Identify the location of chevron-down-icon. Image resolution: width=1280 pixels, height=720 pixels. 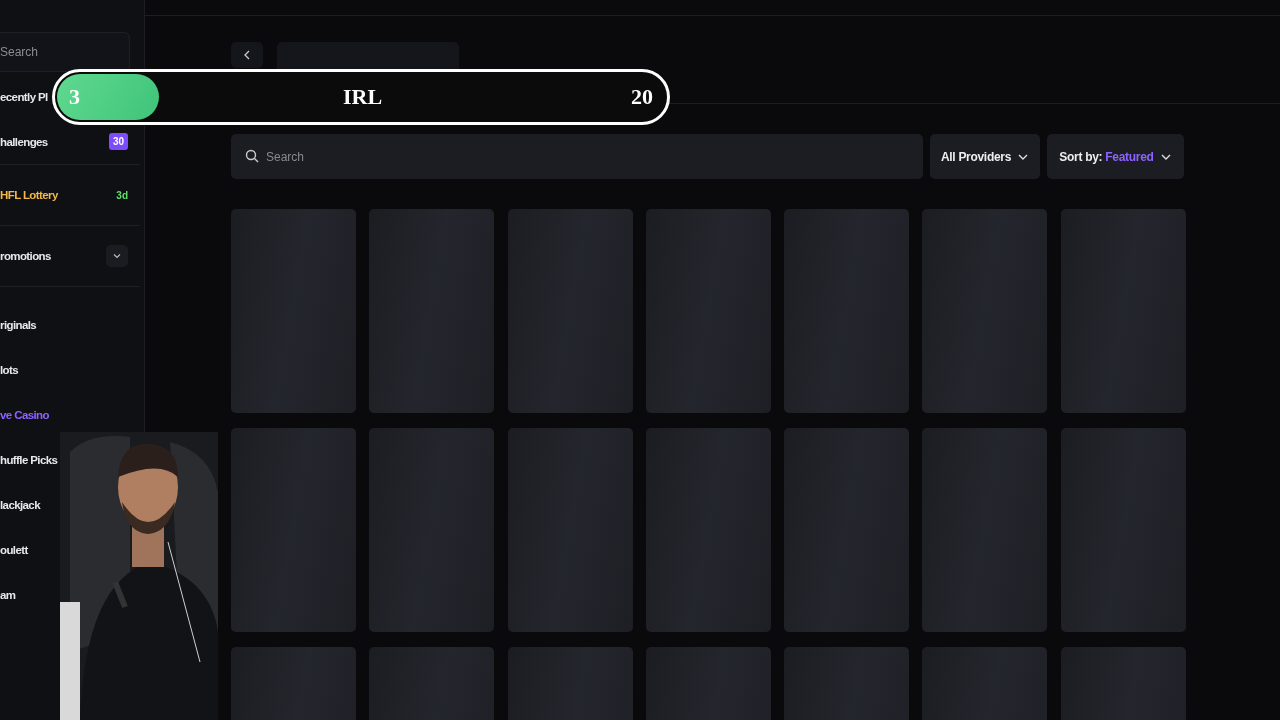
(117, 256).